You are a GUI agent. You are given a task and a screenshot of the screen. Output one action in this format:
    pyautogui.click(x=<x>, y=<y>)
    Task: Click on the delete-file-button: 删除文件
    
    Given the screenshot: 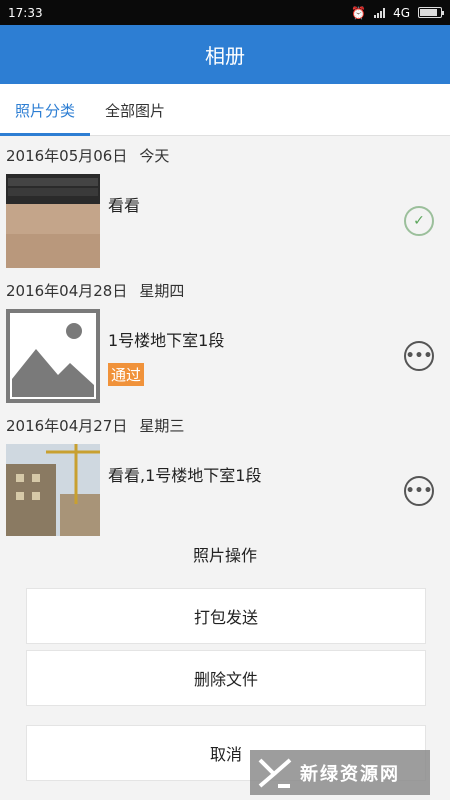 What is the action you would take?
    pyautogui.click(x=226, y=678)
    